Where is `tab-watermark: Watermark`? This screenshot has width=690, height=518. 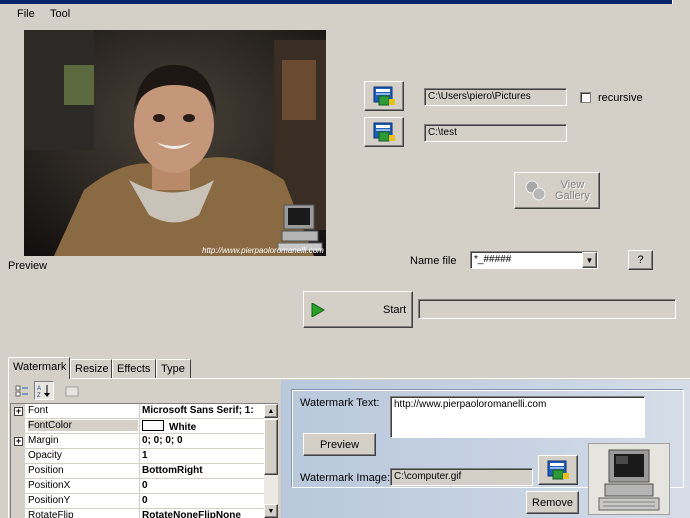
tab-watermark: Watermark is located at coordinates (39, 368).